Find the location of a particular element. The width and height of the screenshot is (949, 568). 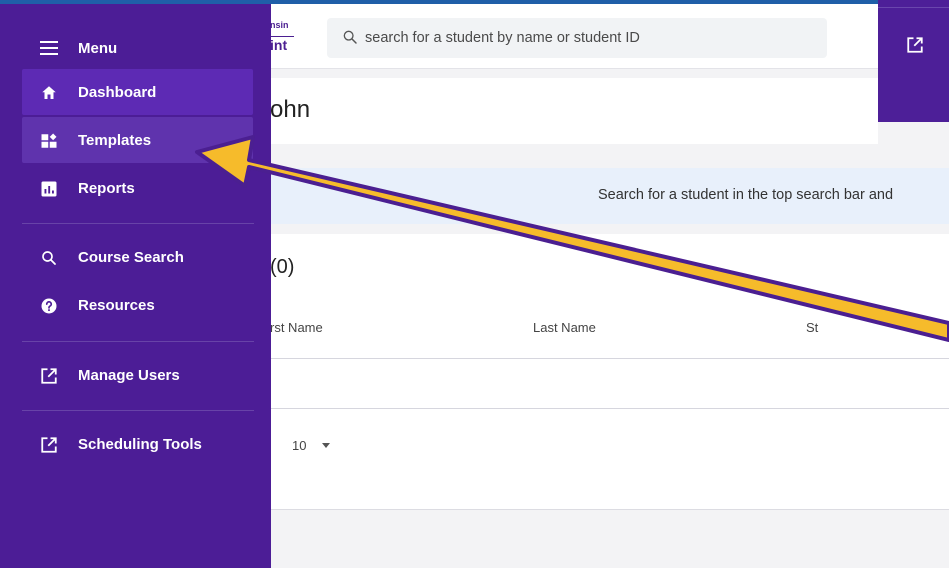

sidebar-item-label: Scheduling Tools is located at coordinates (140, 444).